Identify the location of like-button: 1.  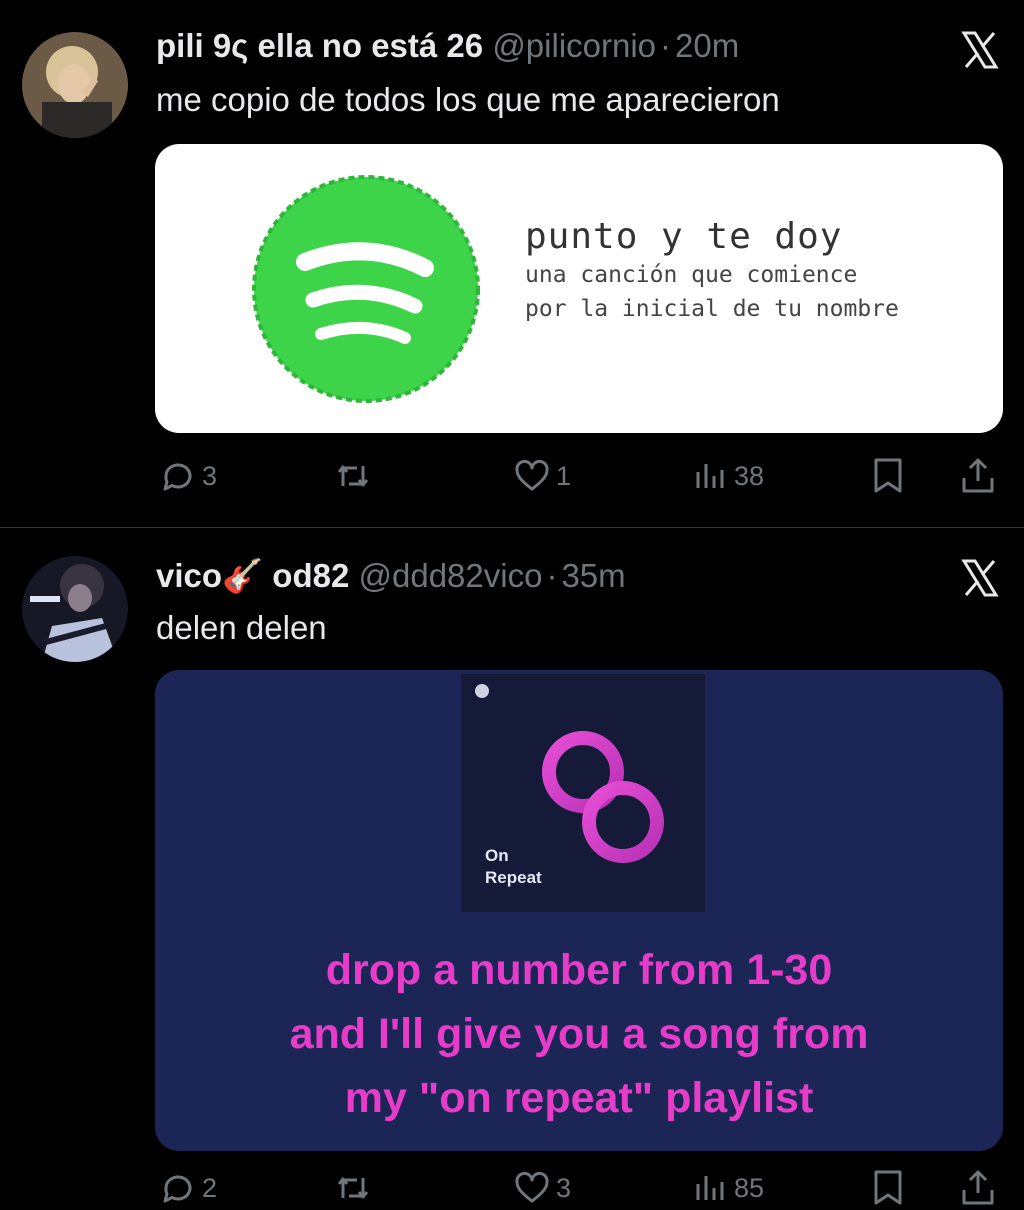
(541, 476).